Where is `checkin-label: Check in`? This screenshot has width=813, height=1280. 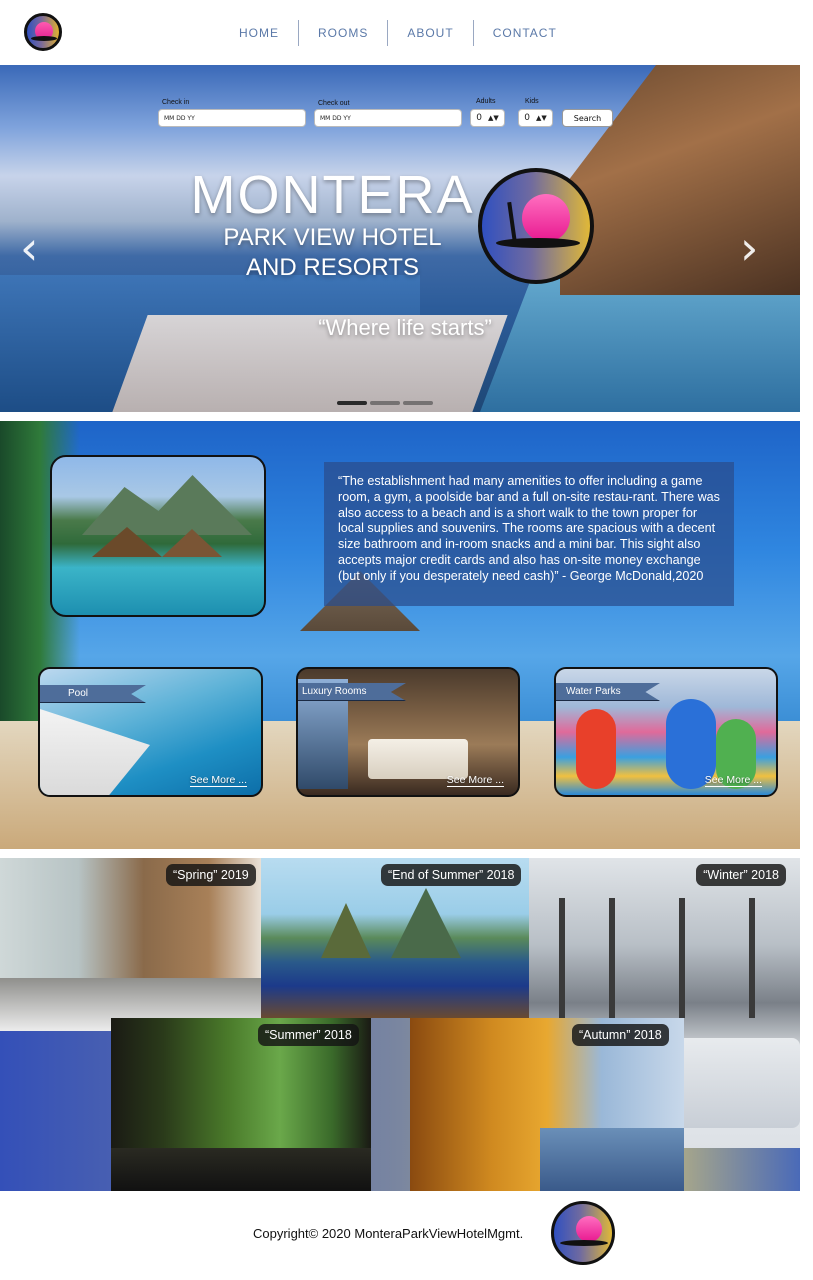
checkin-label: Check in is located at coordinates (176, 102).